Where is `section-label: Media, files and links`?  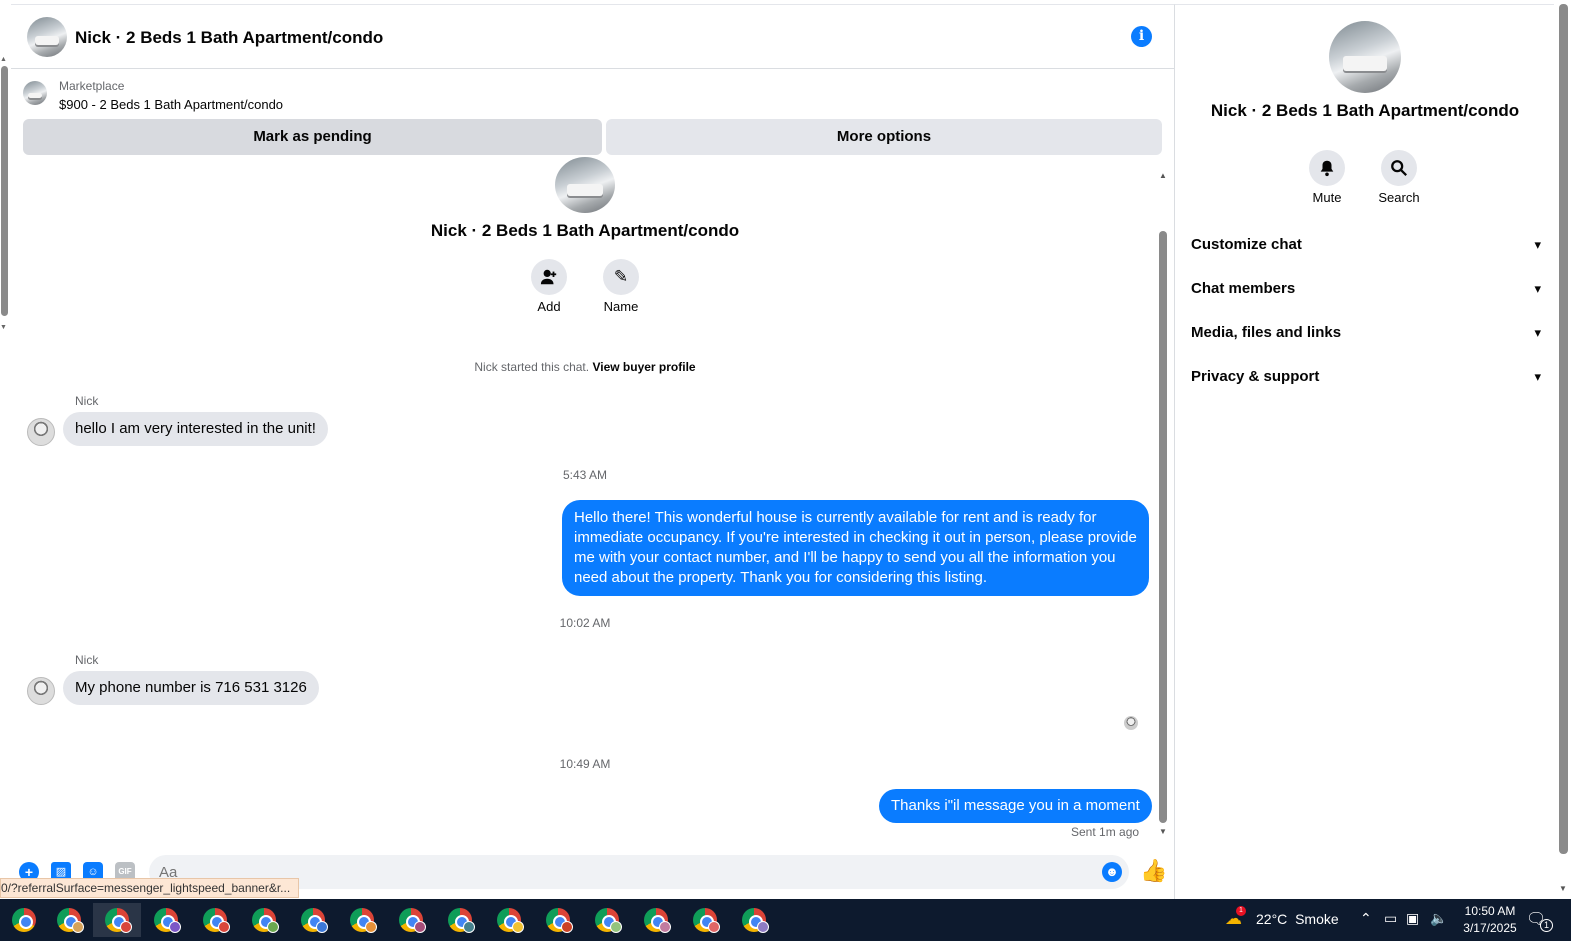
section-label: Media, files and links is located at coordinates (1266, 332).